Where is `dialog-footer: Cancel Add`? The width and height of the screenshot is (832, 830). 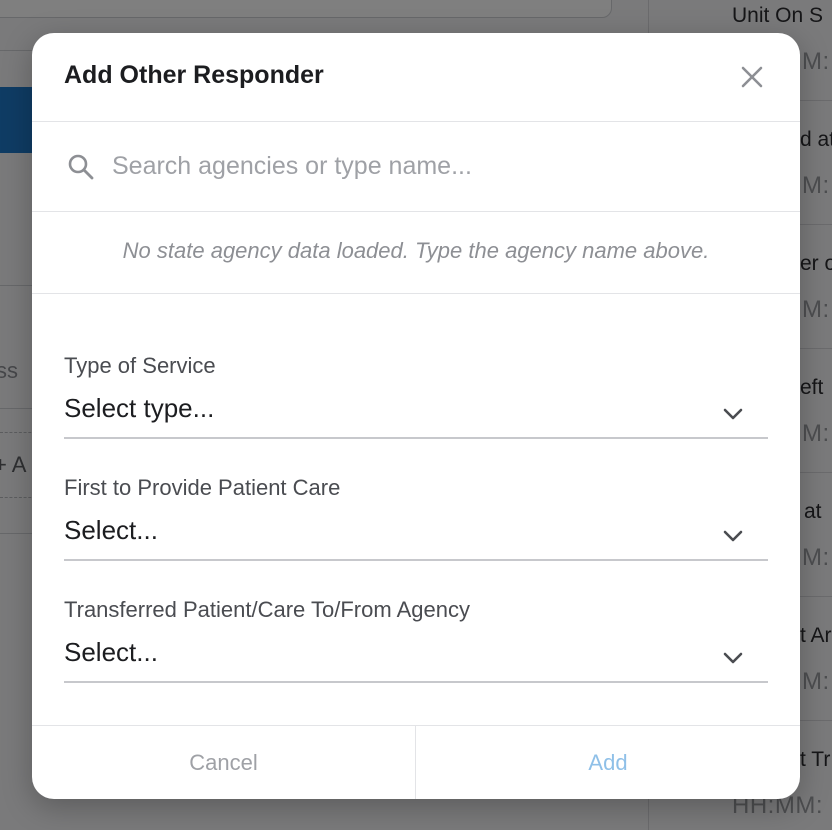 dialog-footer: Cancel Add is located at coordinates (416, 762).